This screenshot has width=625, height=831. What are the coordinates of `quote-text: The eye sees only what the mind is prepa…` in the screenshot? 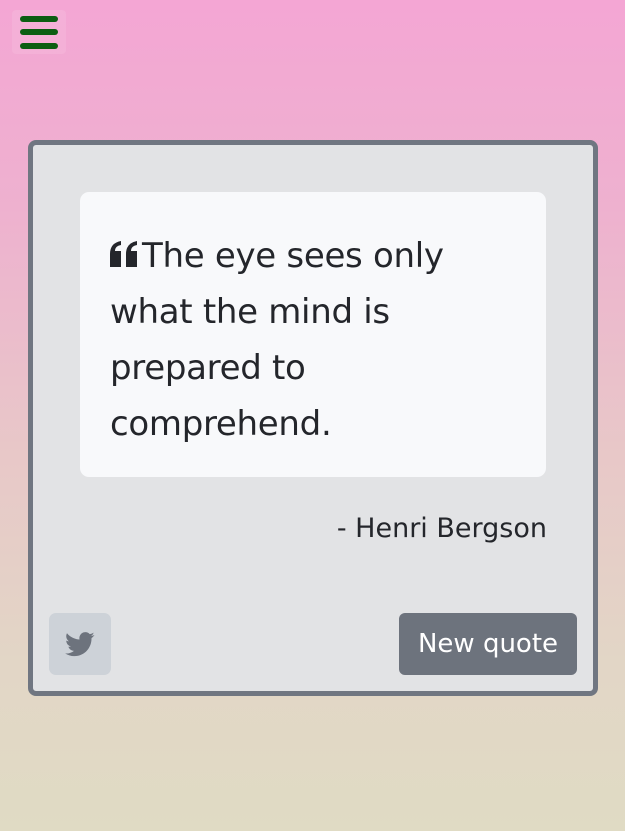 It's located at (277, 340).